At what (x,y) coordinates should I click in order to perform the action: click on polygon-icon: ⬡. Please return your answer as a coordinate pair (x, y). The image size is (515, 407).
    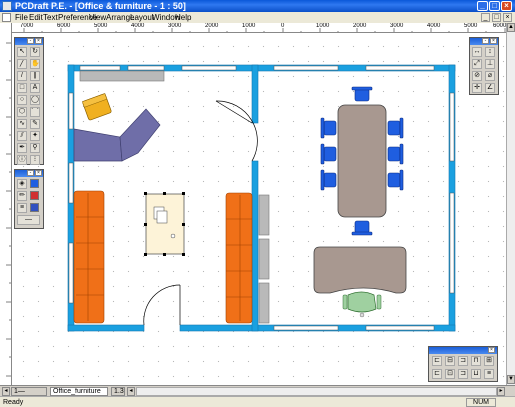
    Looking at the image, I should click on (22, 112).